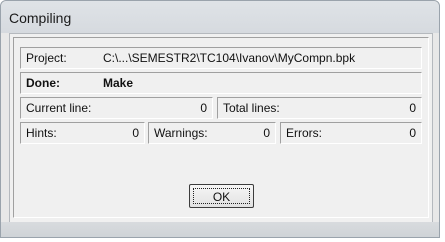  Describe the element at coordinates (266, 133) in the screenshot. I see `warnings-value: 0` at that location.